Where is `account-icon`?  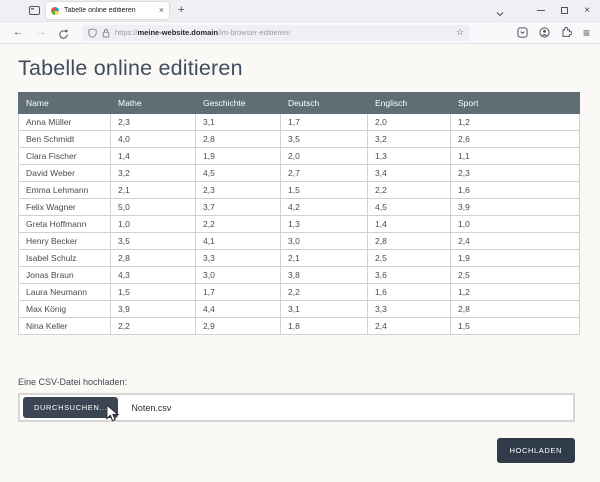 account-icon is located at coordinates (544, 32).